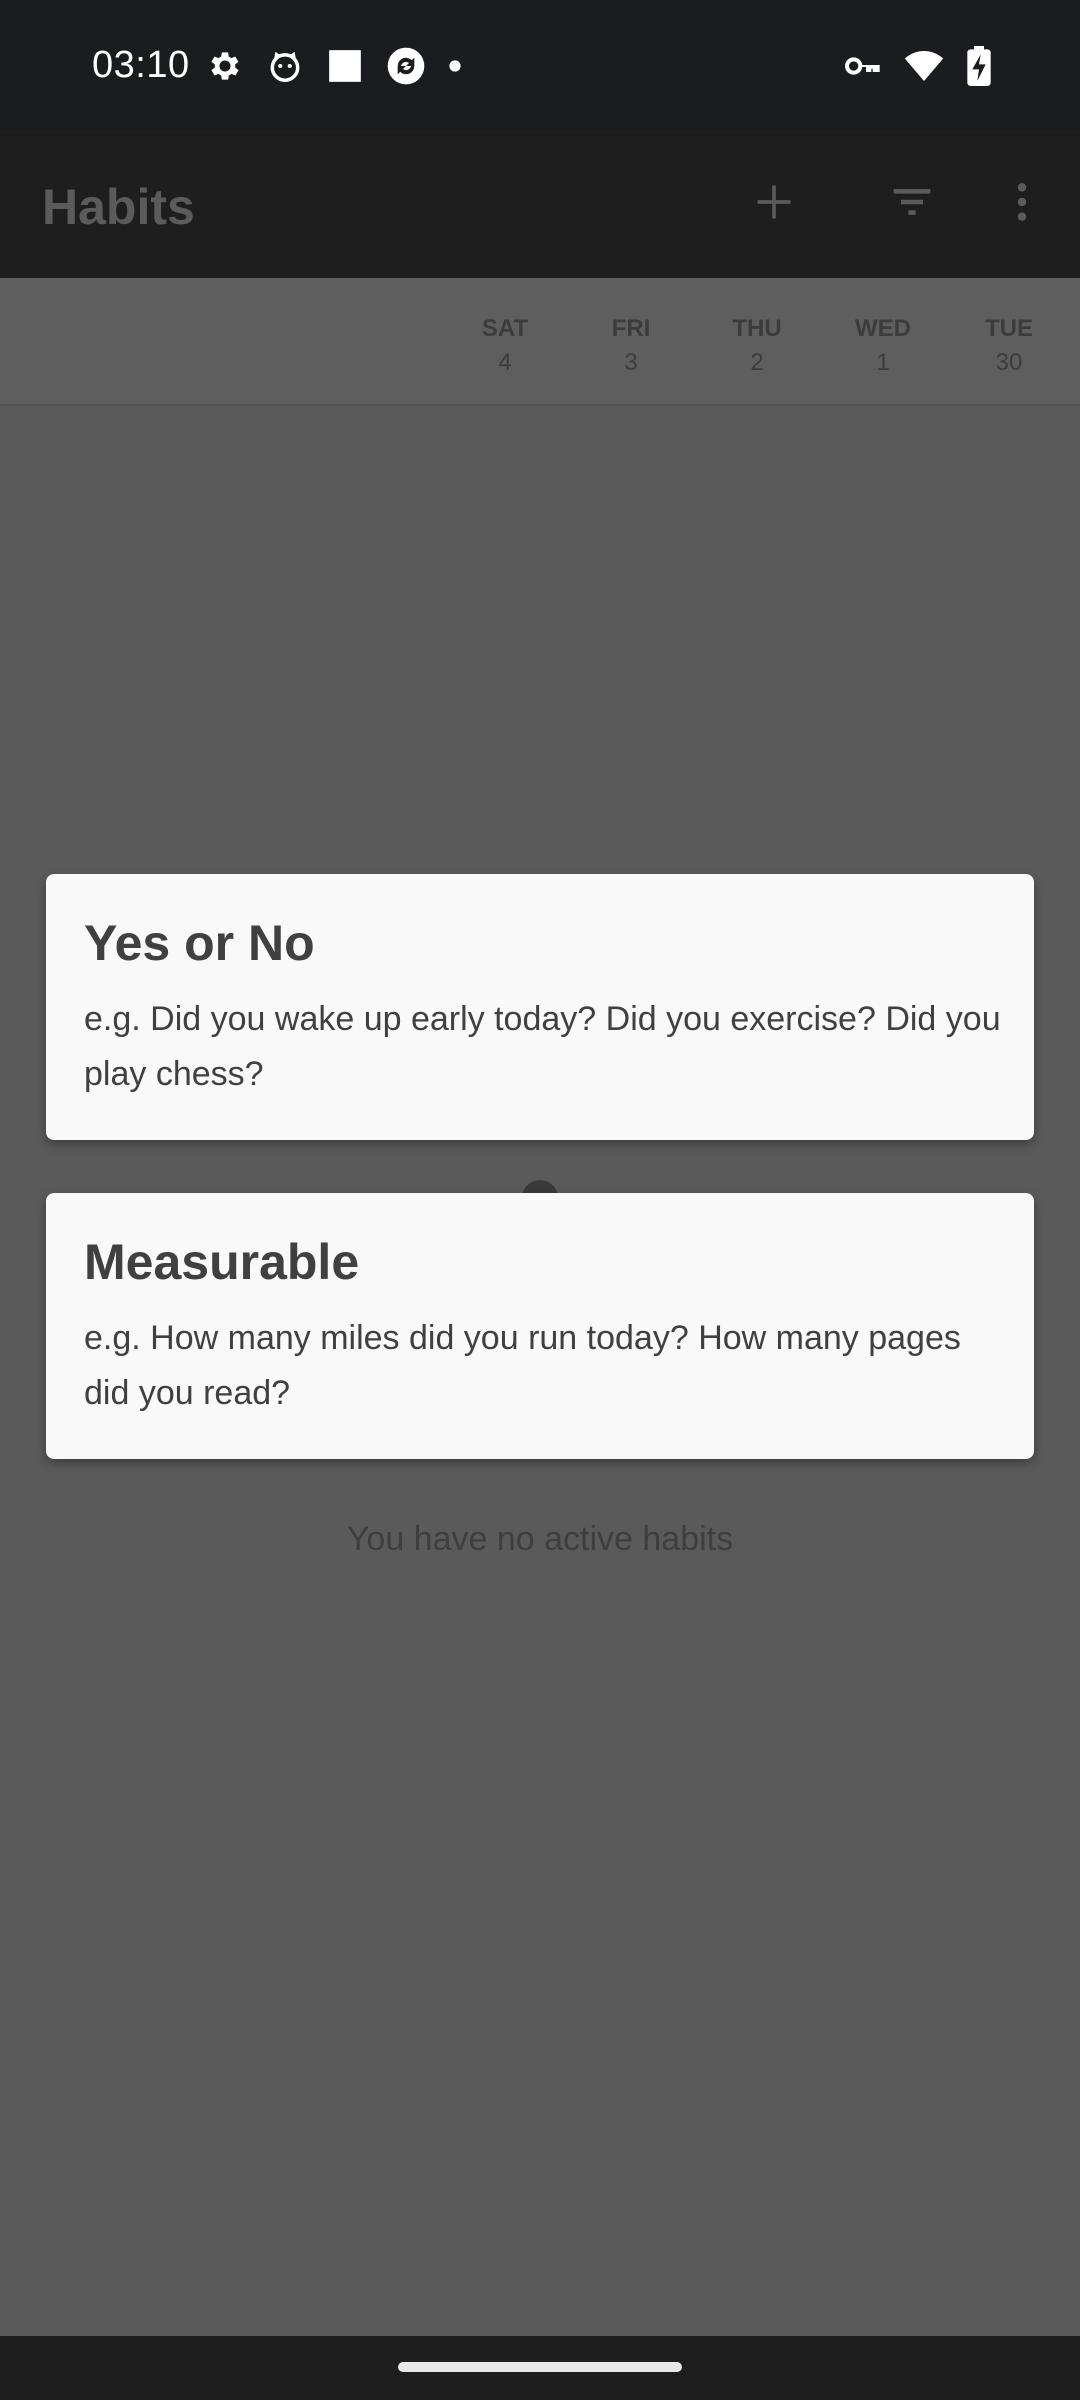 This screenshot has height=2400, width=1080. I want to click on overflow-menu-button, so click(1022, 204).